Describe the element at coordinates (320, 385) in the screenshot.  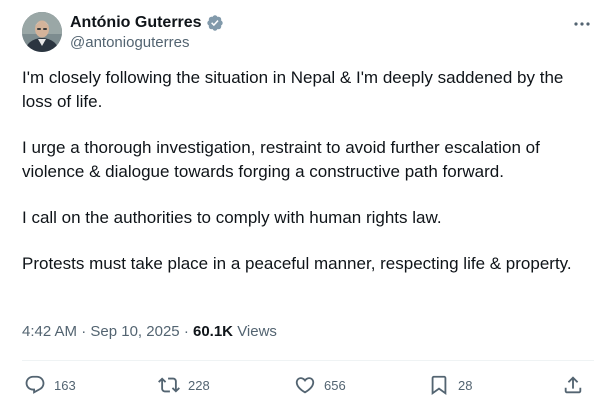
I see `like-button: 656` at that location.